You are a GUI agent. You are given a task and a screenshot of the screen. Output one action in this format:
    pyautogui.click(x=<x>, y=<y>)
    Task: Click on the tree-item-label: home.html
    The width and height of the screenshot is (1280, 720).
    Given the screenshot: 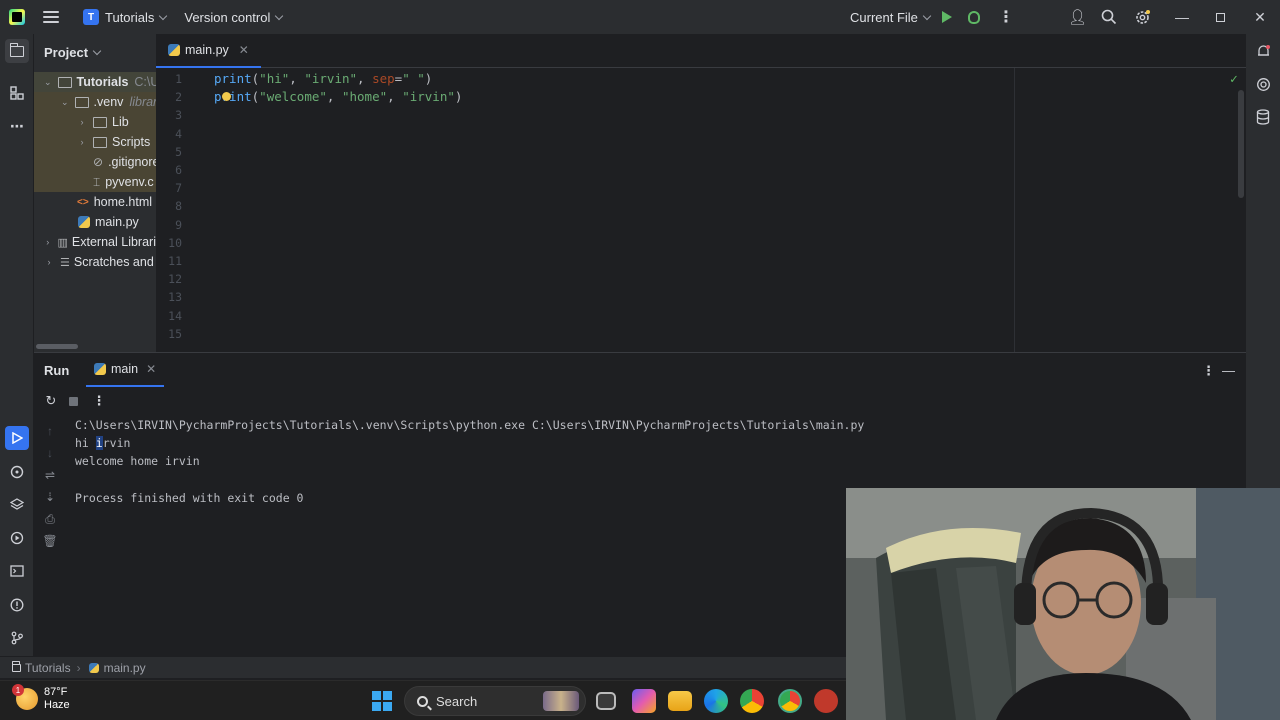 What is the action you would take?
    pyautogui.click(x=123, y=202)
    